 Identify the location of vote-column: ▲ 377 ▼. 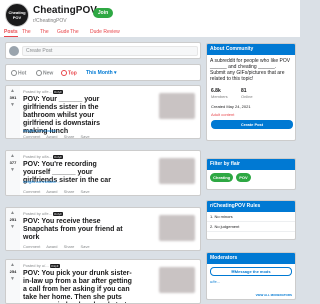
(13, 173).